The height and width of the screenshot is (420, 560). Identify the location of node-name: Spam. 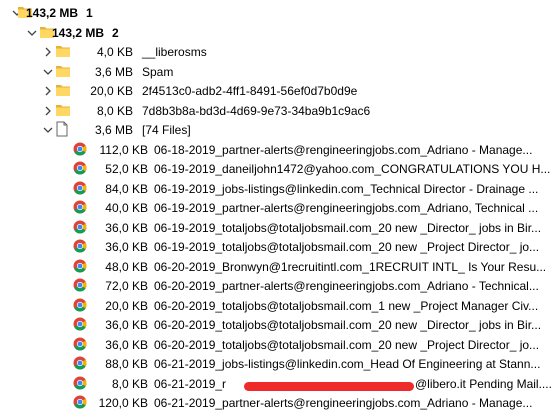
(158, 71).